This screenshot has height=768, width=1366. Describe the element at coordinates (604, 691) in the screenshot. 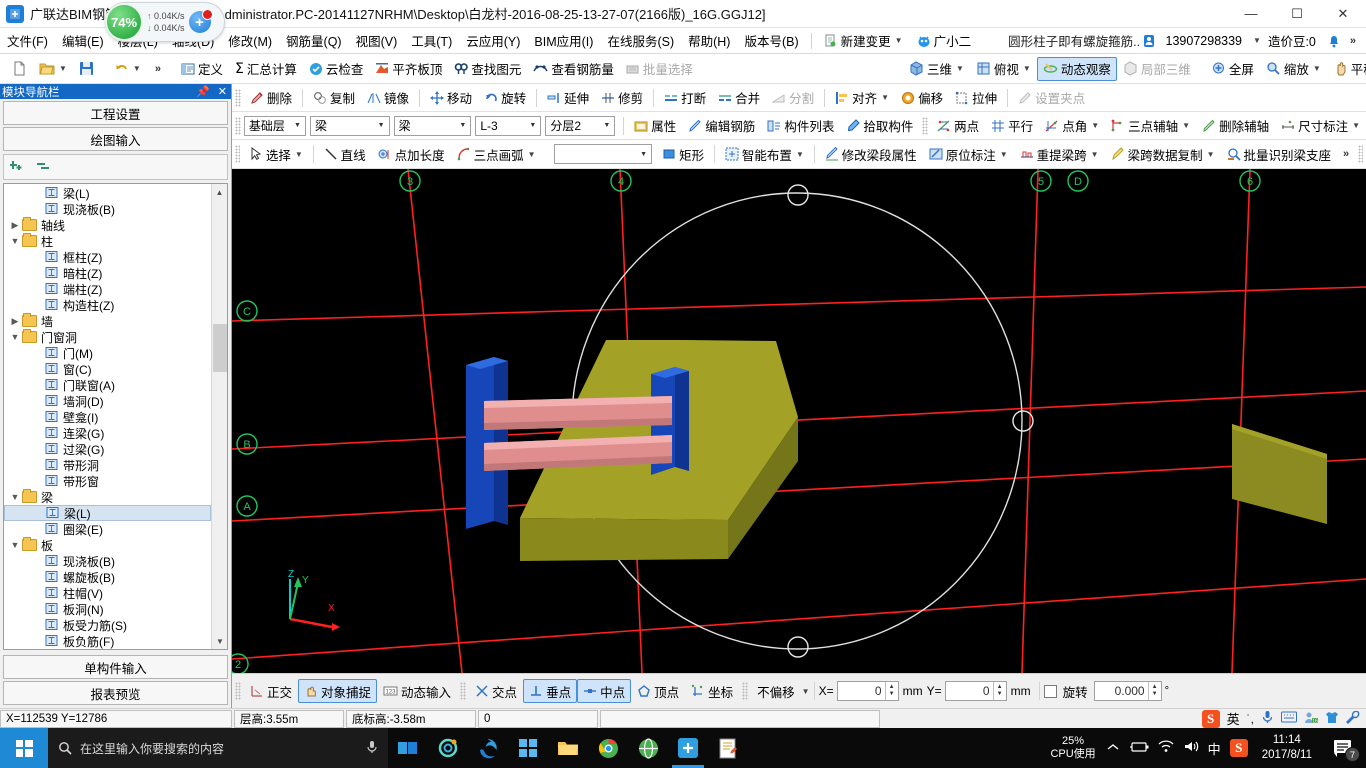

I see `midpoint-snap-toggle: 中点` at that location.